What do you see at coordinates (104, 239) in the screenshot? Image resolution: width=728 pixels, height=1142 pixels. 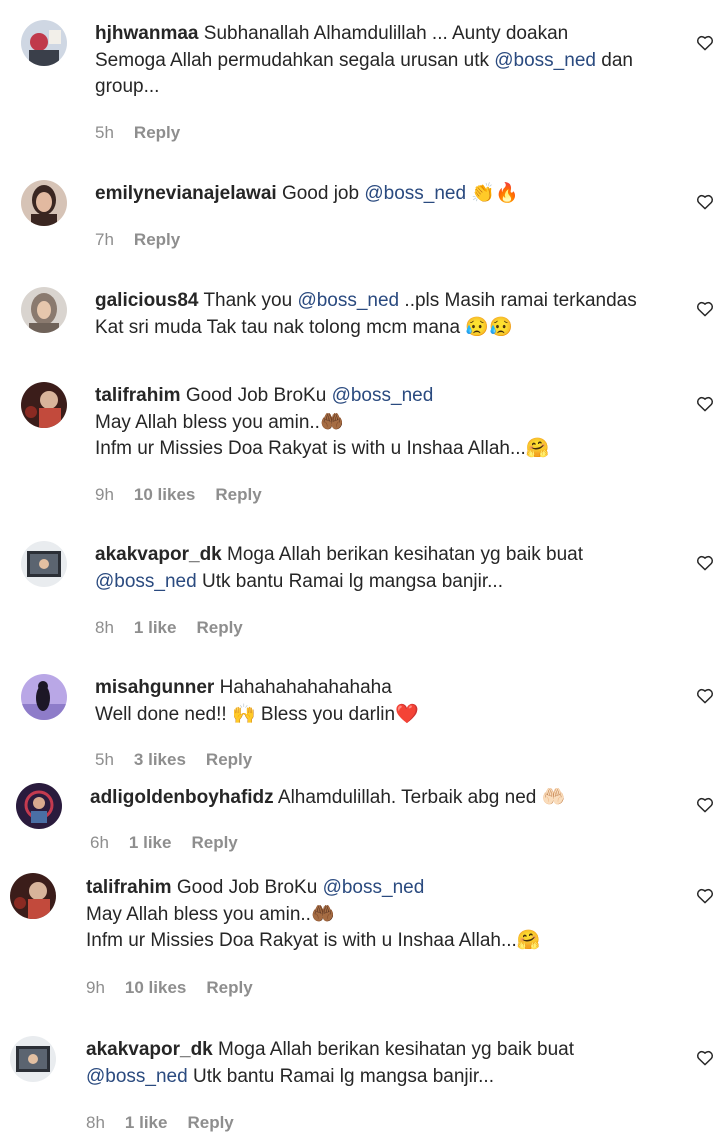 I see `comment-time: 7h` at bounding box center [104, 239].